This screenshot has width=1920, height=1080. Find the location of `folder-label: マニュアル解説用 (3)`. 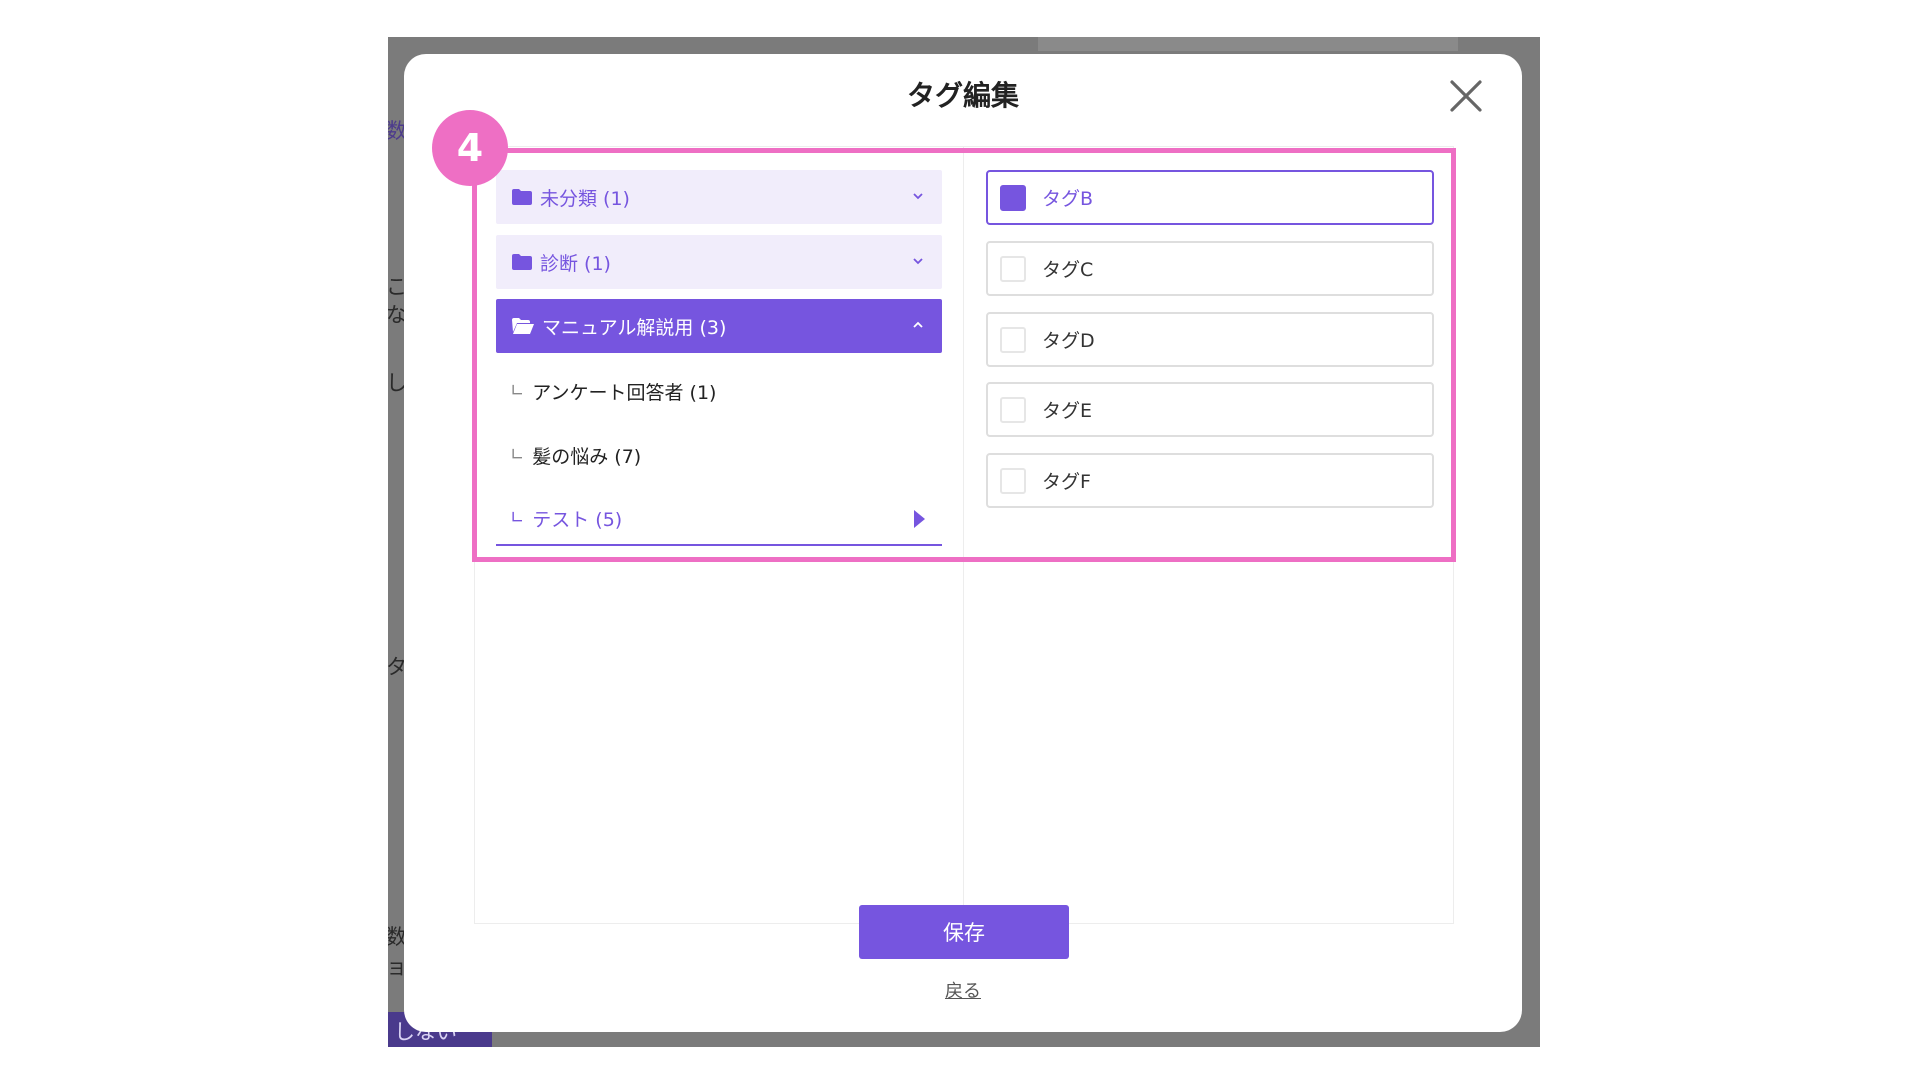

folder-label: マニュアル解説用 (3) is located at coordinates (634, 327).